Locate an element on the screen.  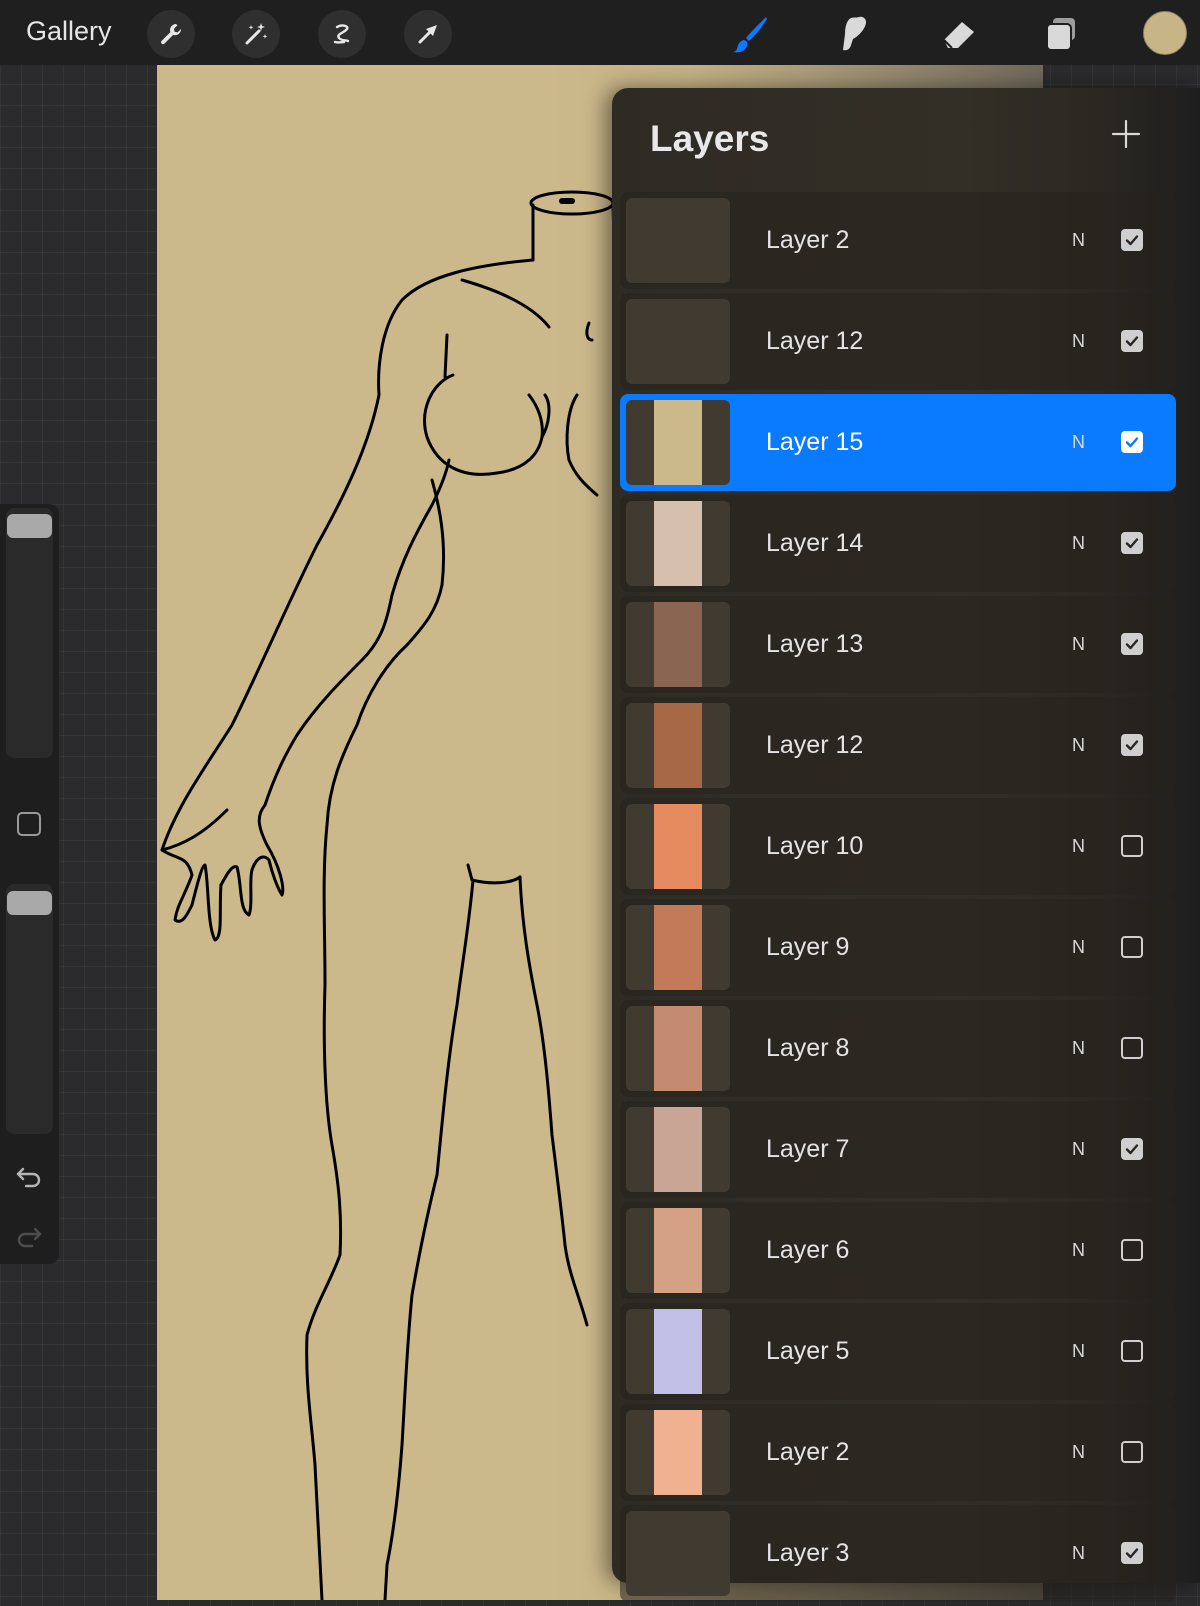
left-sidebar is located at coordinates (29, 884).